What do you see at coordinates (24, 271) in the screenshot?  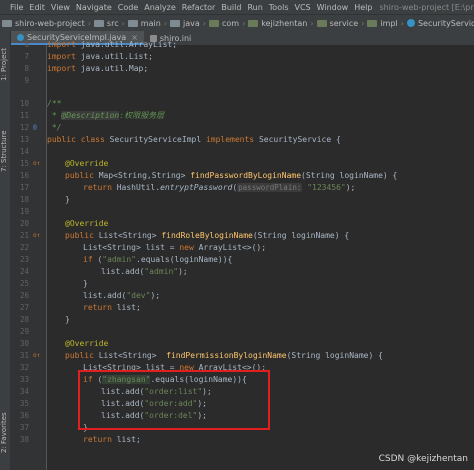 I see `line-number: 24` at bounding box center [24, 271].